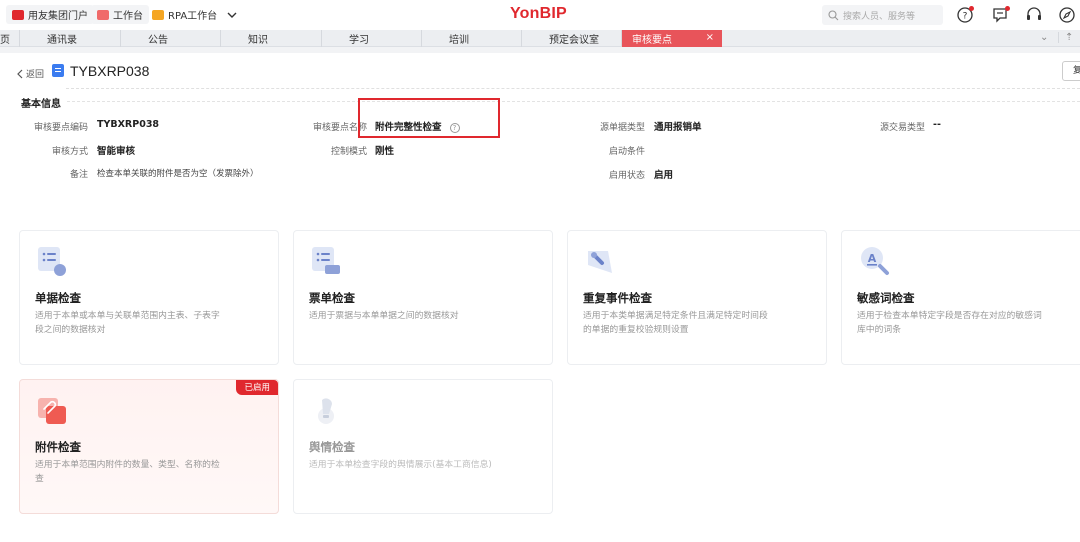 This screenshot has width=1080, height=542. What do you see at coordinates (326, 261) in the screenshot?
I see `invoice-list-icon` at bounding box center [326, 261].